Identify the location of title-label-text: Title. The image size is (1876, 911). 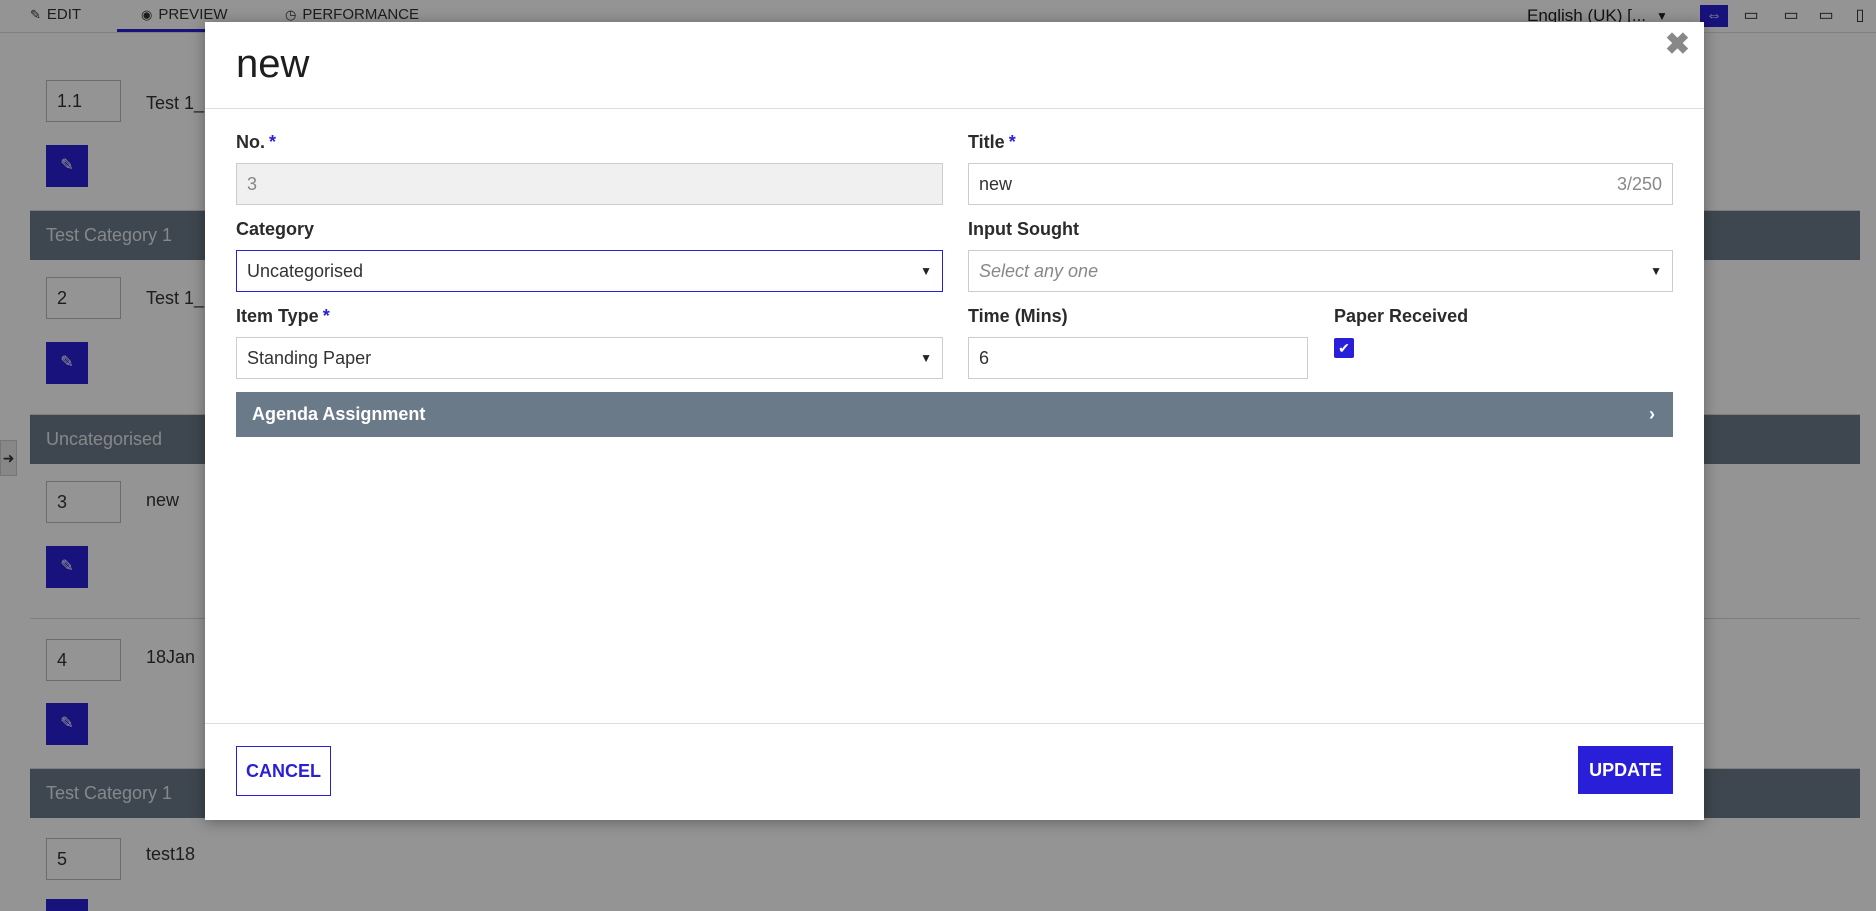
(986, 142).